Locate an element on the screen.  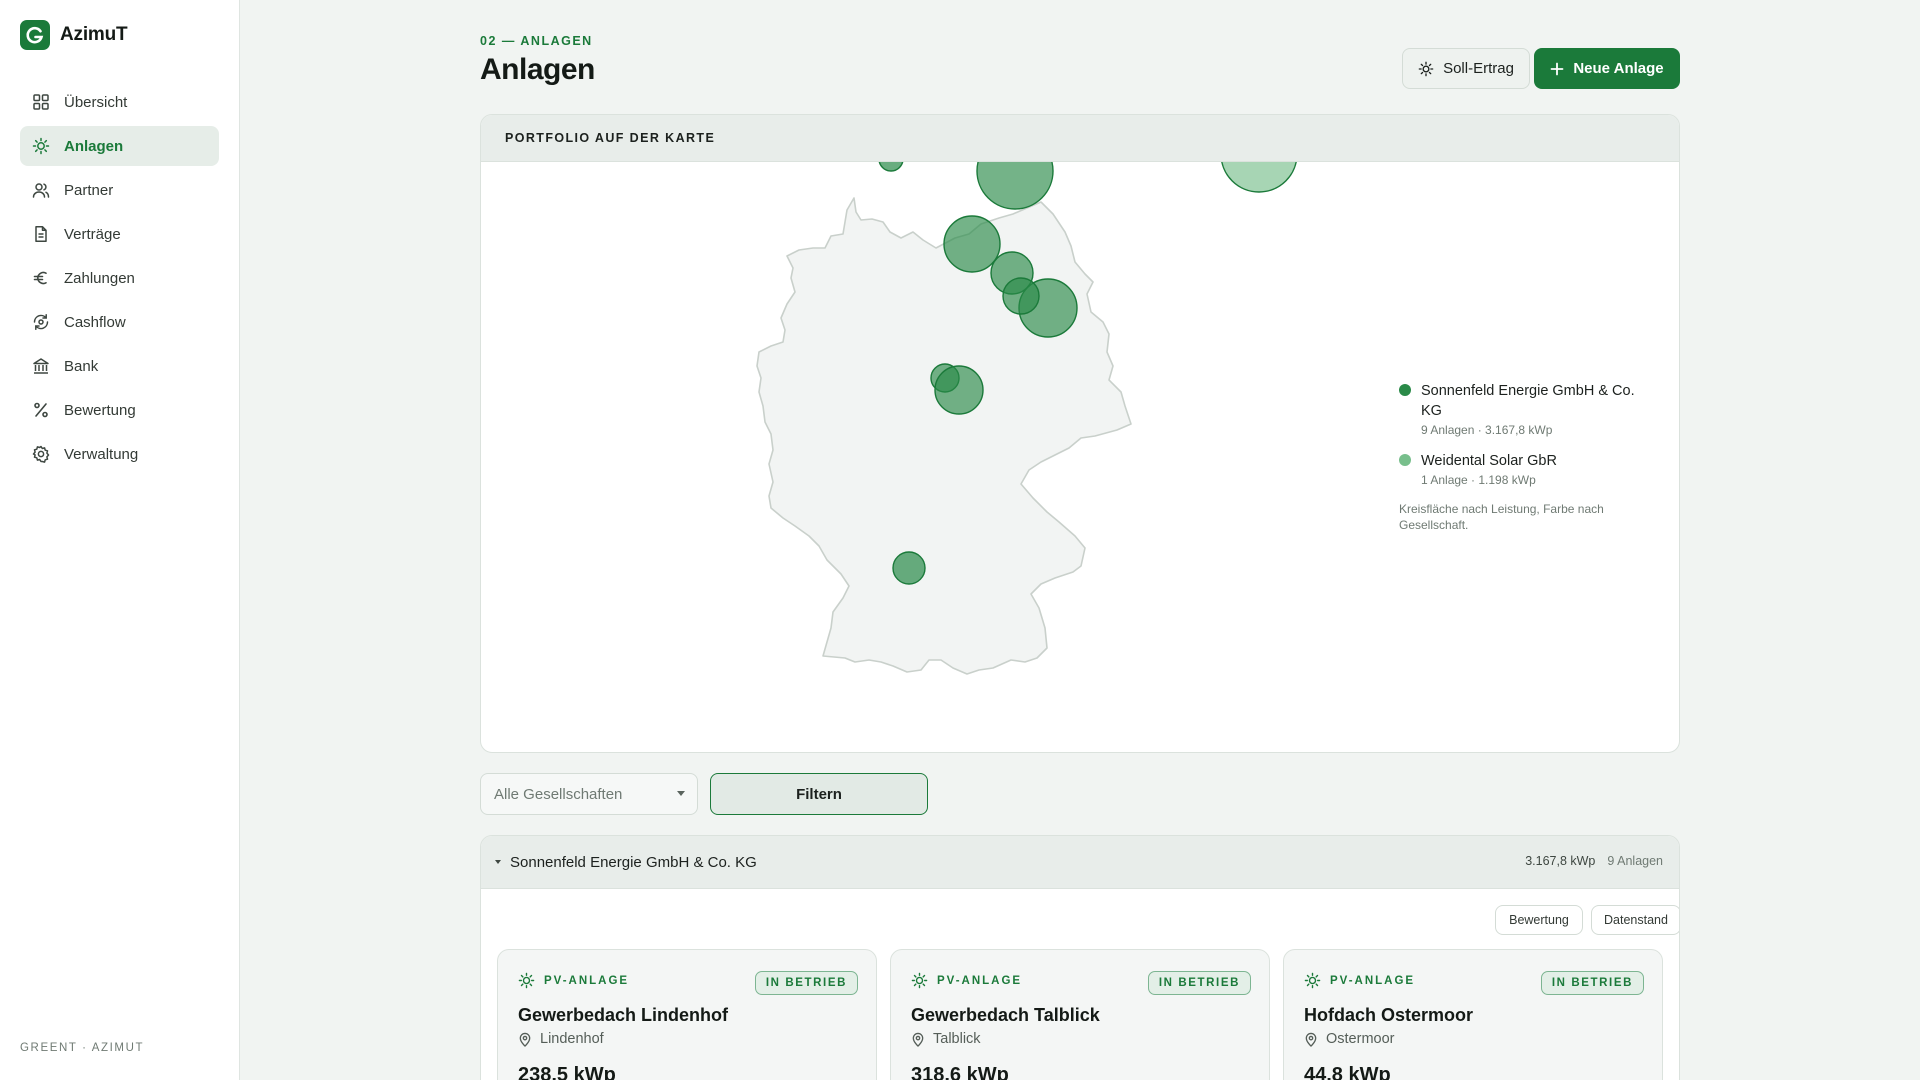
sidebar-item-partner: Partner is located at coordinates (119, 190).